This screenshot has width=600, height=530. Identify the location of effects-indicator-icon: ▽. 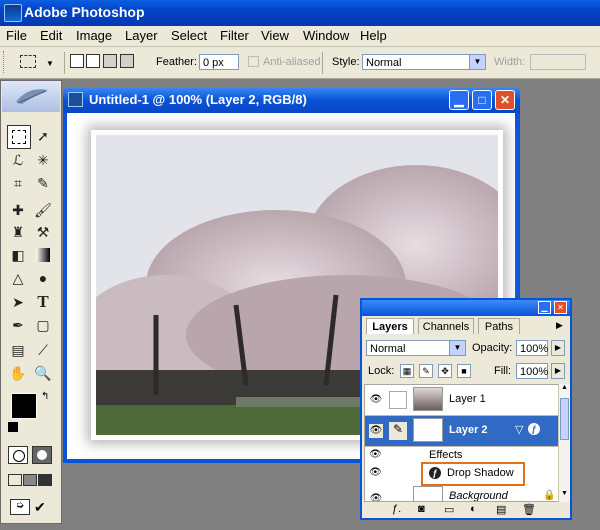
(519, 429).